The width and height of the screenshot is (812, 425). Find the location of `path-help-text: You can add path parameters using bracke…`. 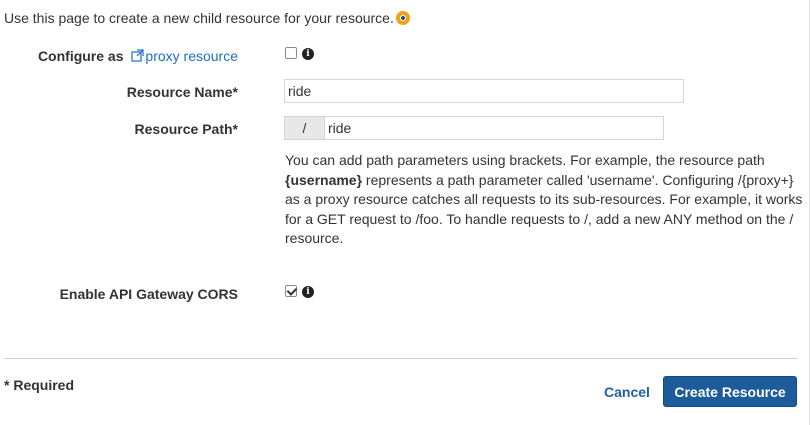

path-help-text: You can add path parameters using bracke… is located at coordinates (545, 200).